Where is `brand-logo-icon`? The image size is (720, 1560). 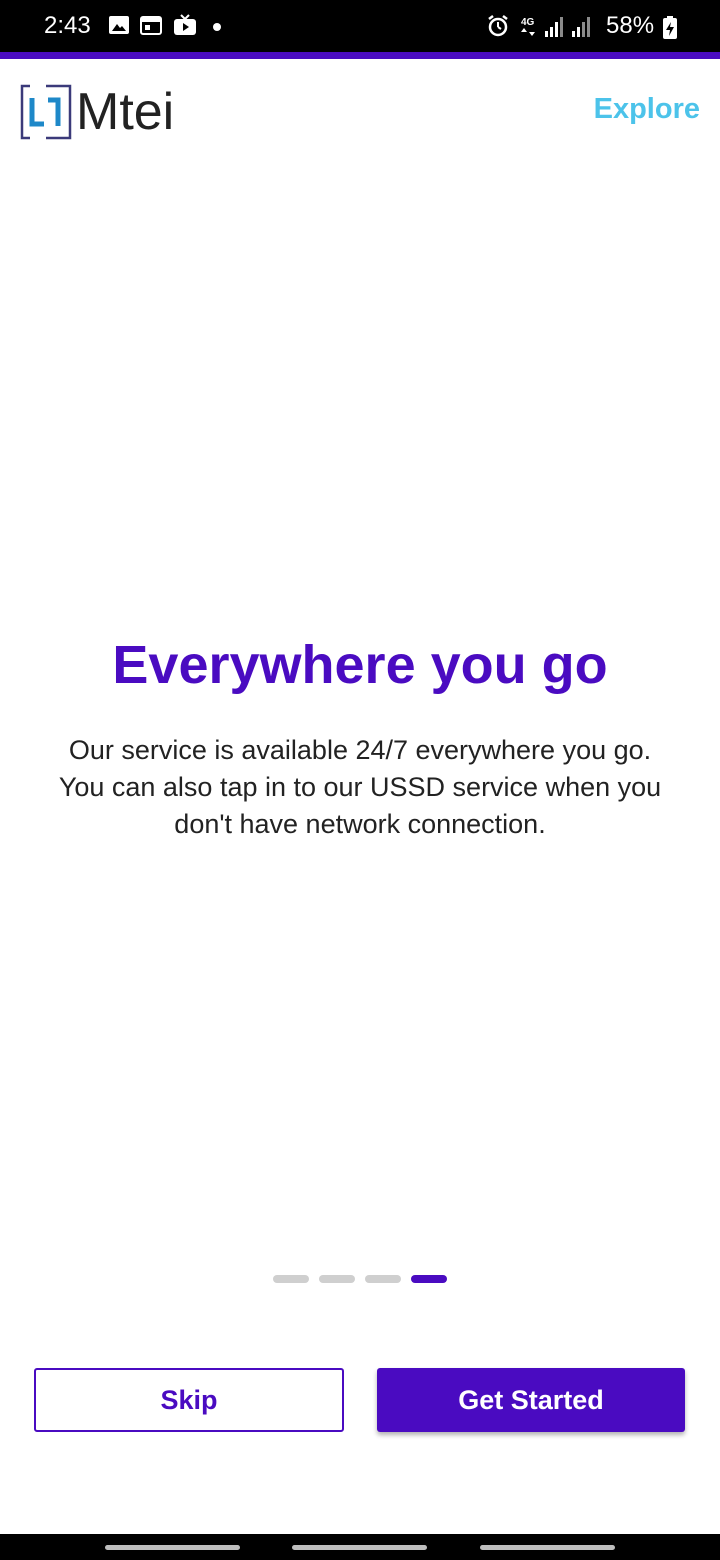
brand-logo-icon is located at coordinates (46, 112).